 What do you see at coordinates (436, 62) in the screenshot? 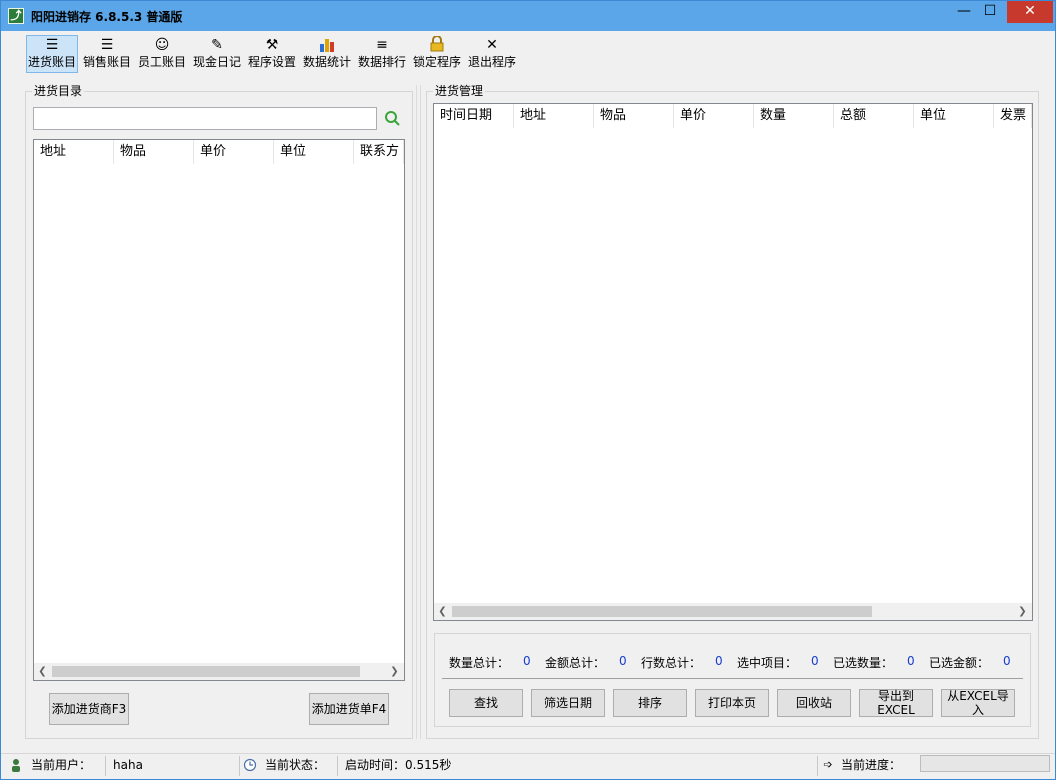
I see `toolbar-label: 锁定程序` at bounding box center [436, 62].